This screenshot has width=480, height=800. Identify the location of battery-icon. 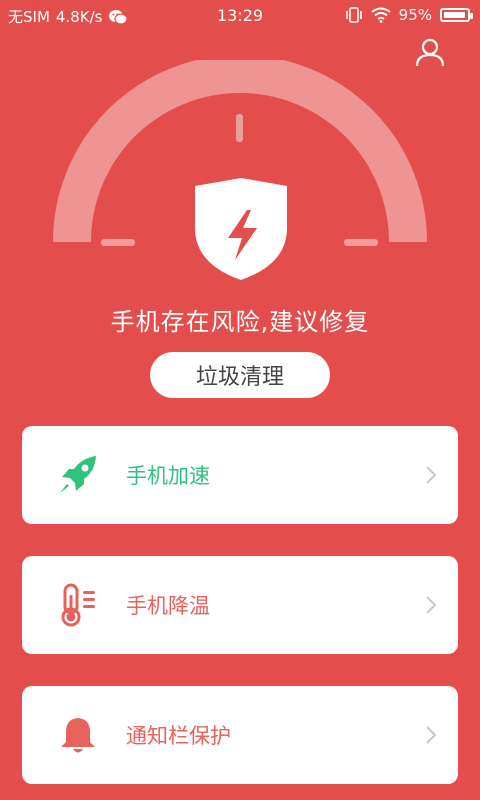
(456, 15).